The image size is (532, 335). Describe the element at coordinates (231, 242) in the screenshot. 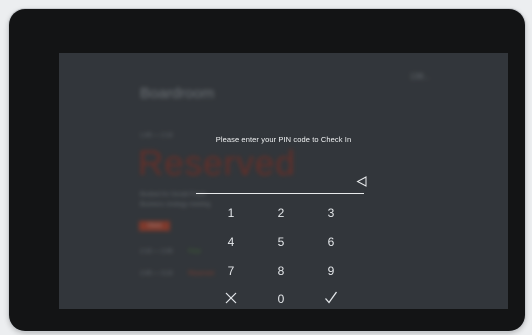

I see `key-4: 4` at that location.